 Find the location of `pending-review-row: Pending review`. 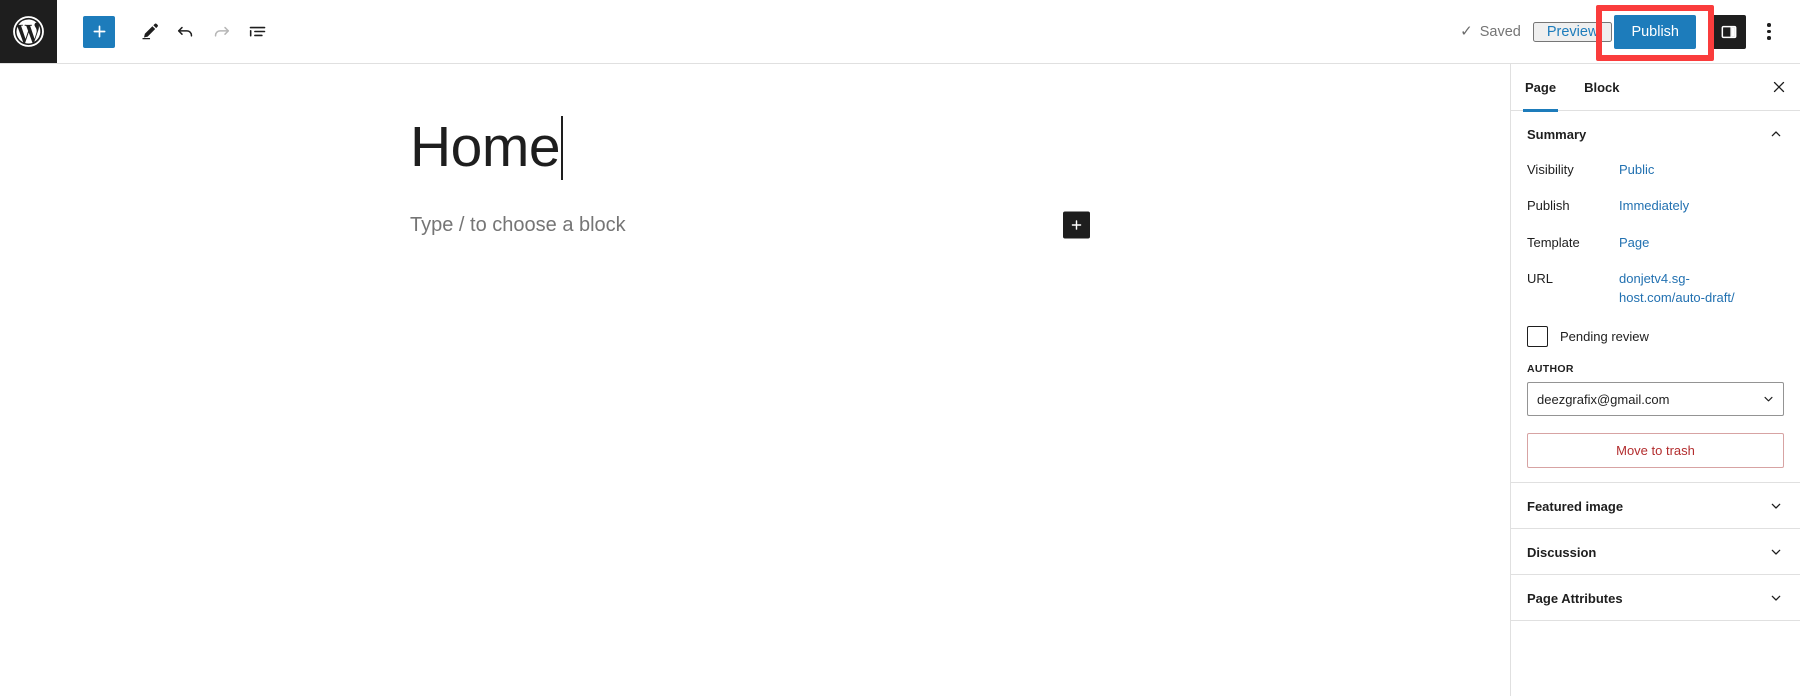

pending-review-row: Pending review is located at coordinates (1655, 341).